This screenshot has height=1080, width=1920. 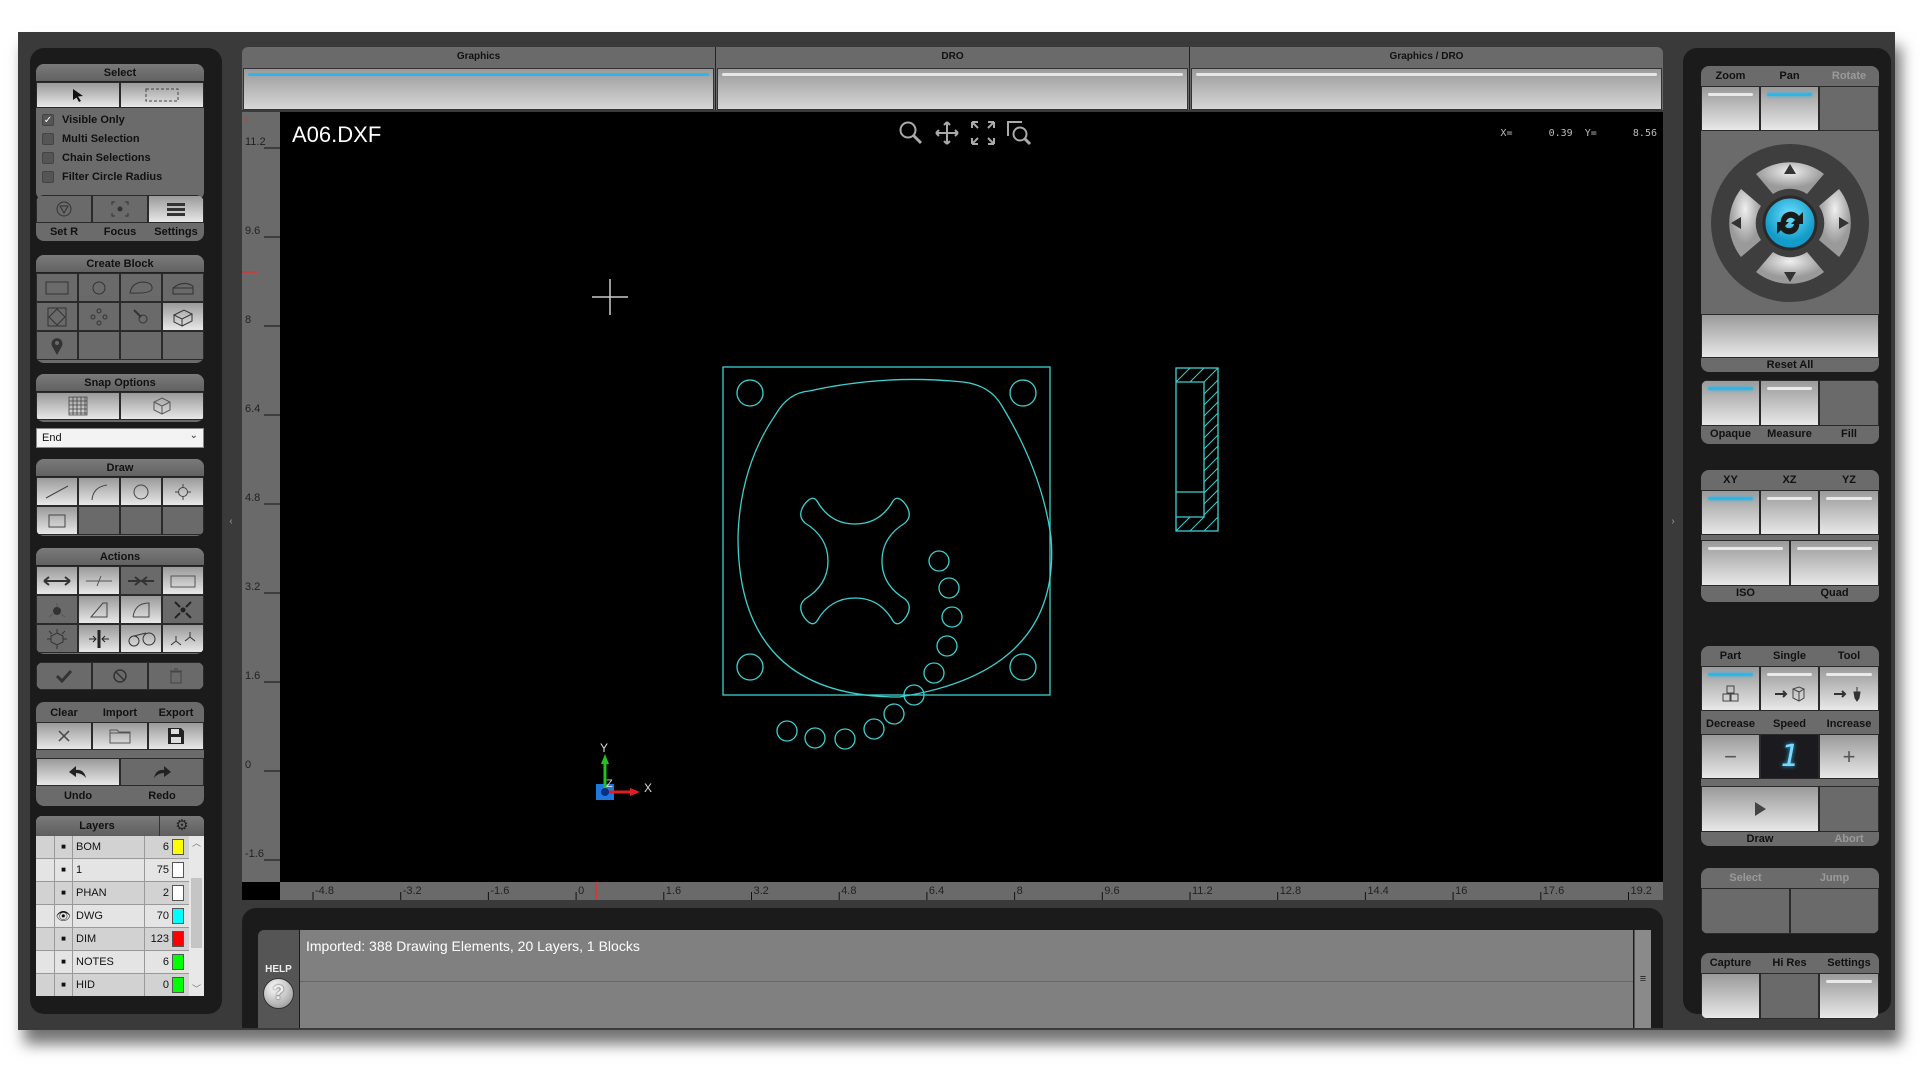 I want to click on block-extrude-button, so click(x=183, y=287).